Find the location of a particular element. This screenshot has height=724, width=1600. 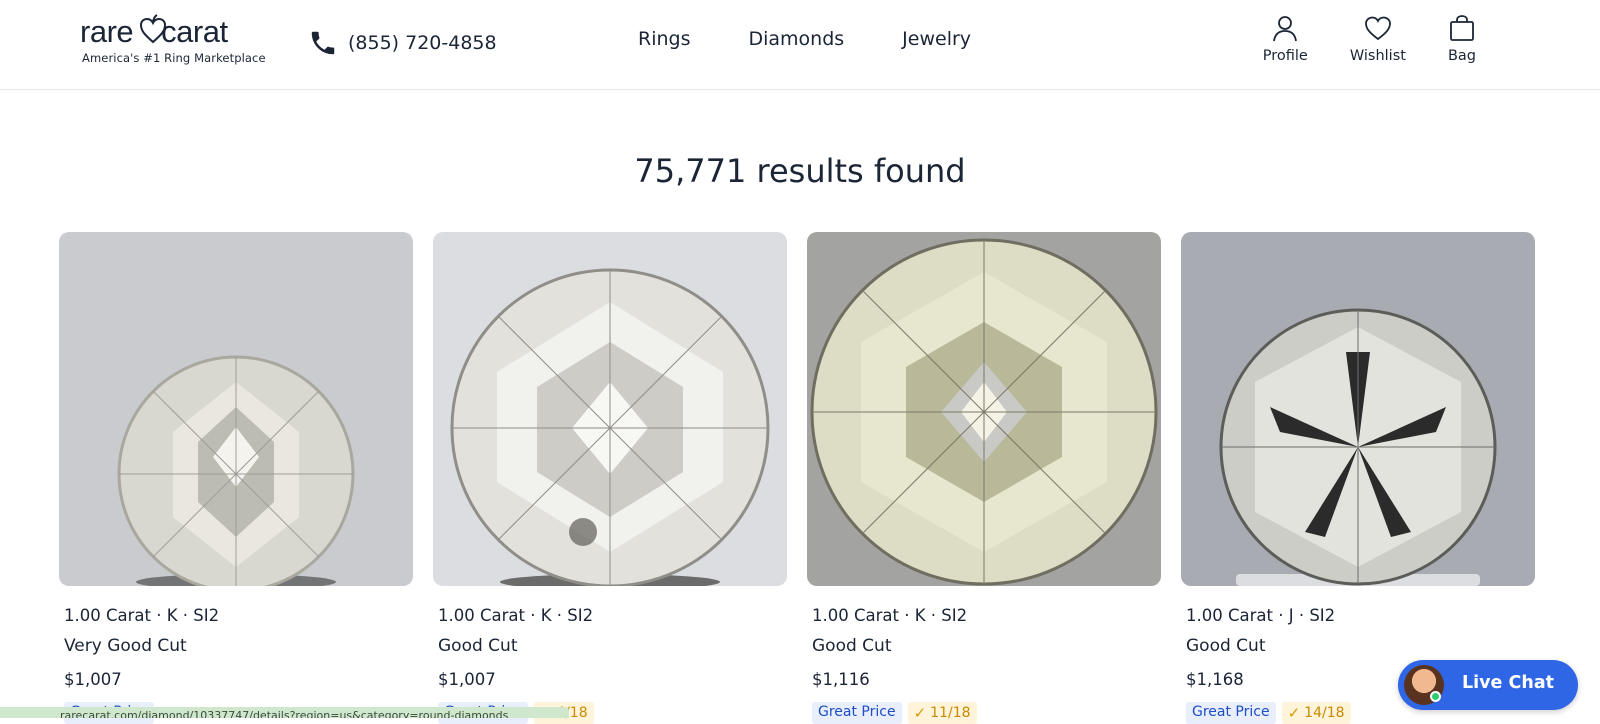

live-chat-button: Live Chat is located at coordinates (1488, 685).